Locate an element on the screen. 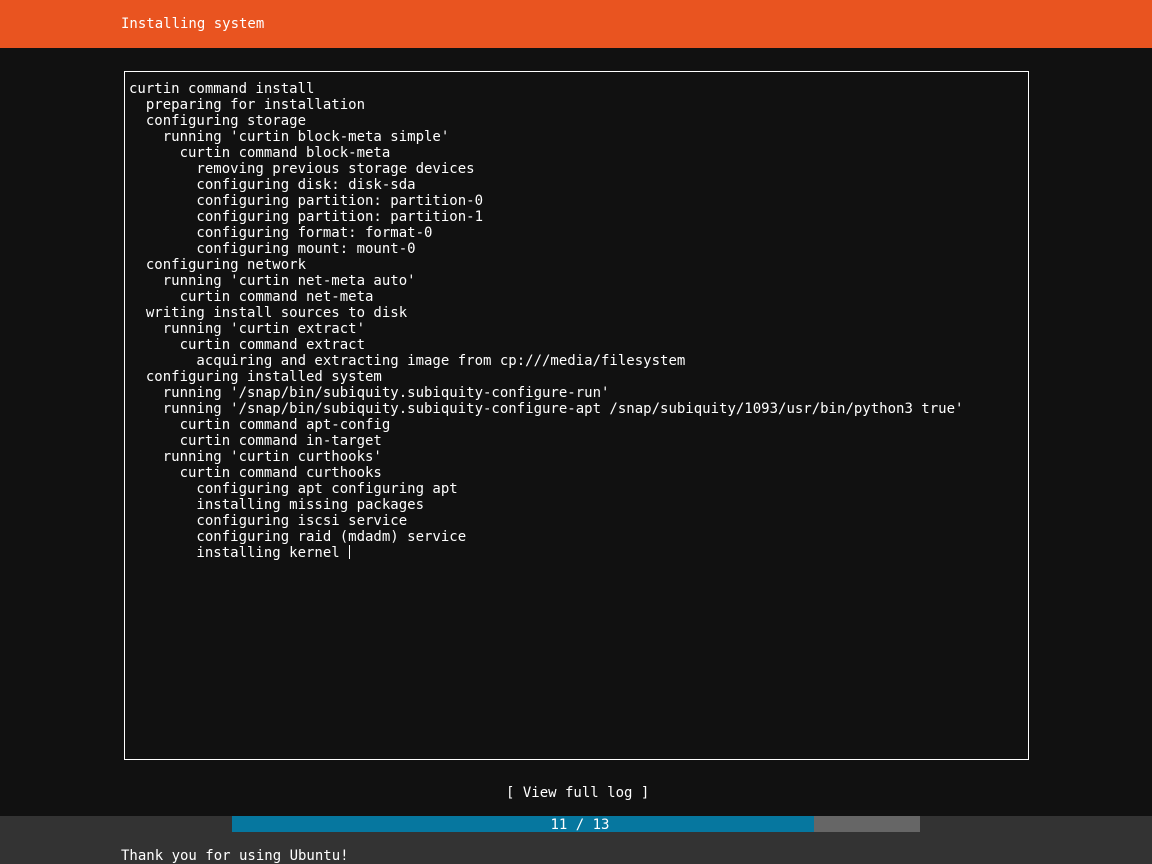 This screenshot has width=1152, height=864. footer-bar: 11 / 13 Thank you for using Ubuntu! is located at coordinates (576, 840).